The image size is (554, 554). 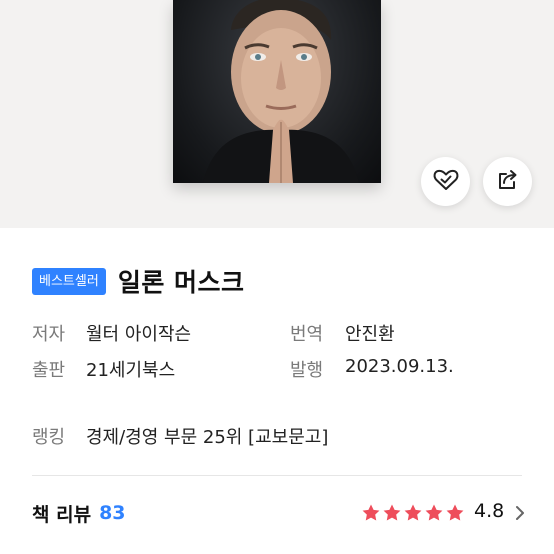 I want to click on book-review-row: 책 리뷰 83 4.8, so click(x=278, y=513).